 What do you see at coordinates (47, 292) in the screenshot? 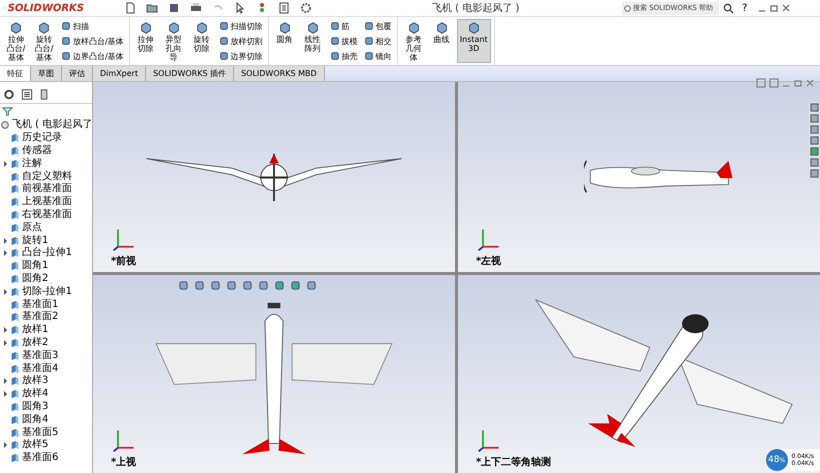
I see `tree-item: 切除-拉伸1` at bounding box center [47, 292].